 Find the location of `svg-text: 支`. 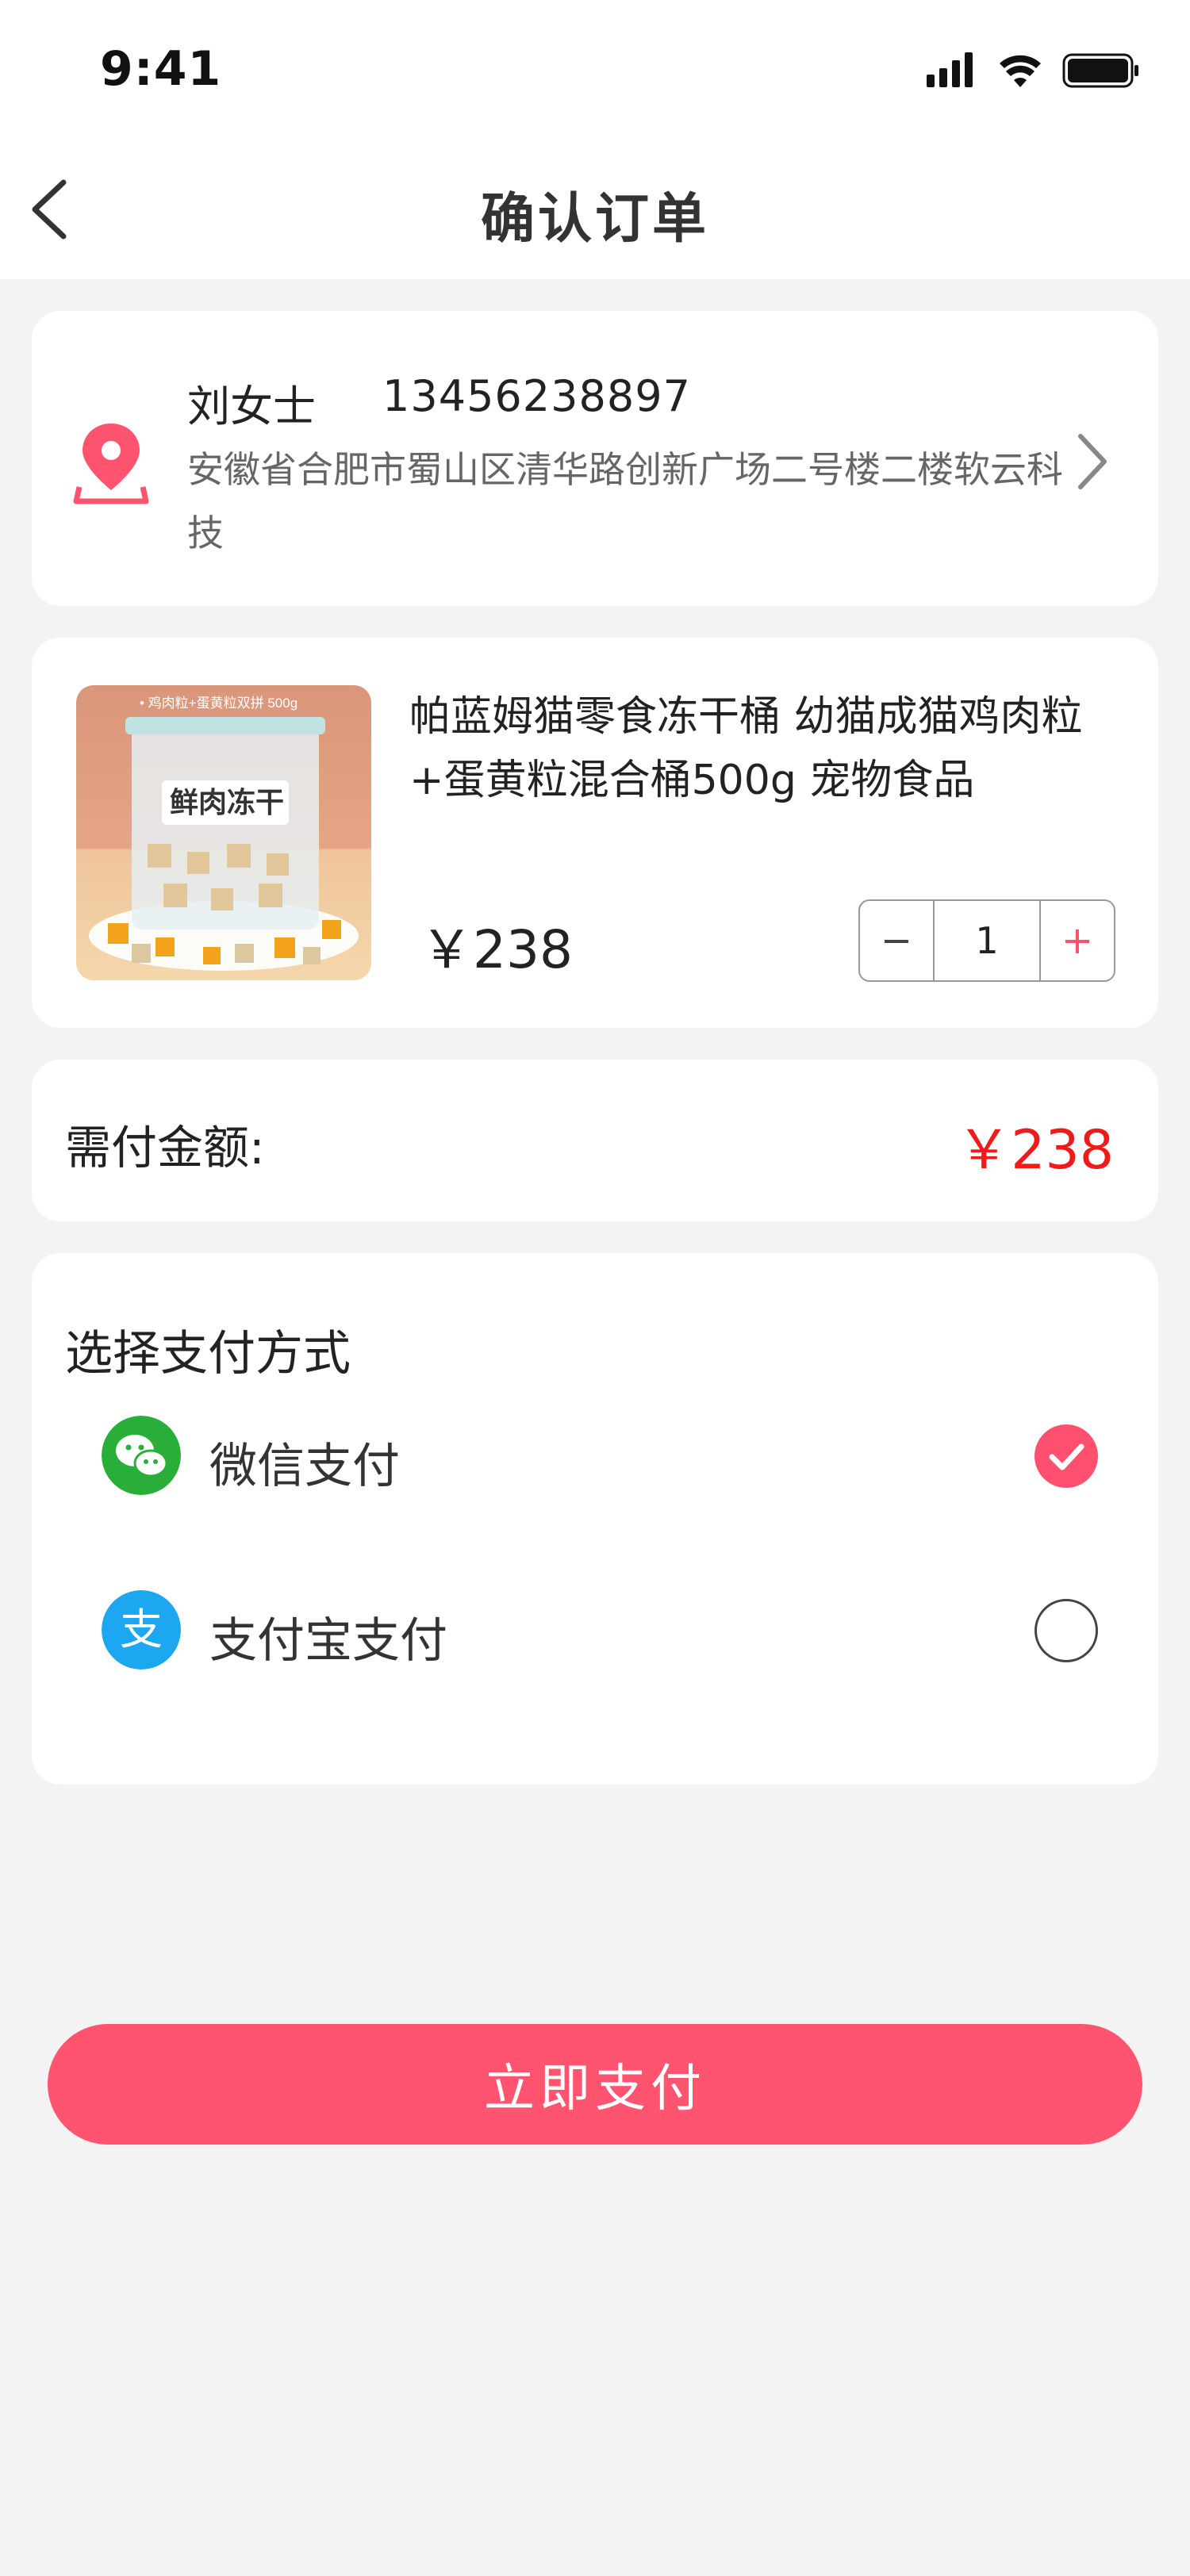

svg-text: 支 is located at coordinates (141, 1629).